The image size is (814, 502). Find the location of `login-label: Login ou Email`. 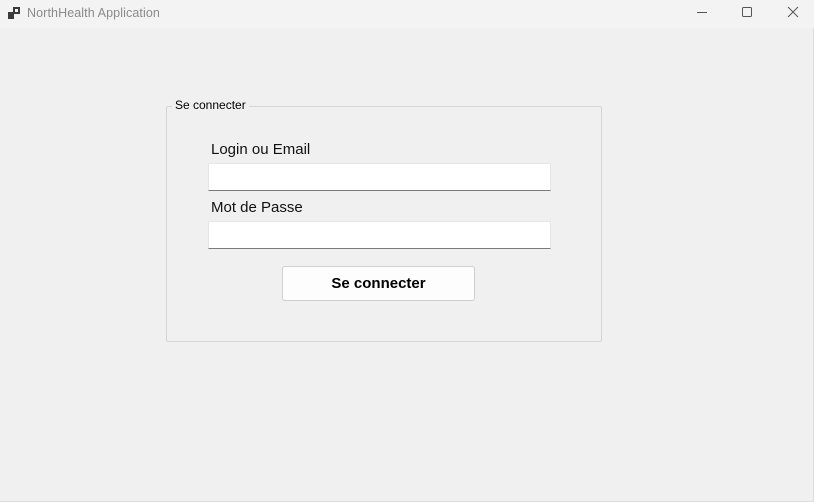

login-label: Login ou Email is located at coordinates (261, 149).